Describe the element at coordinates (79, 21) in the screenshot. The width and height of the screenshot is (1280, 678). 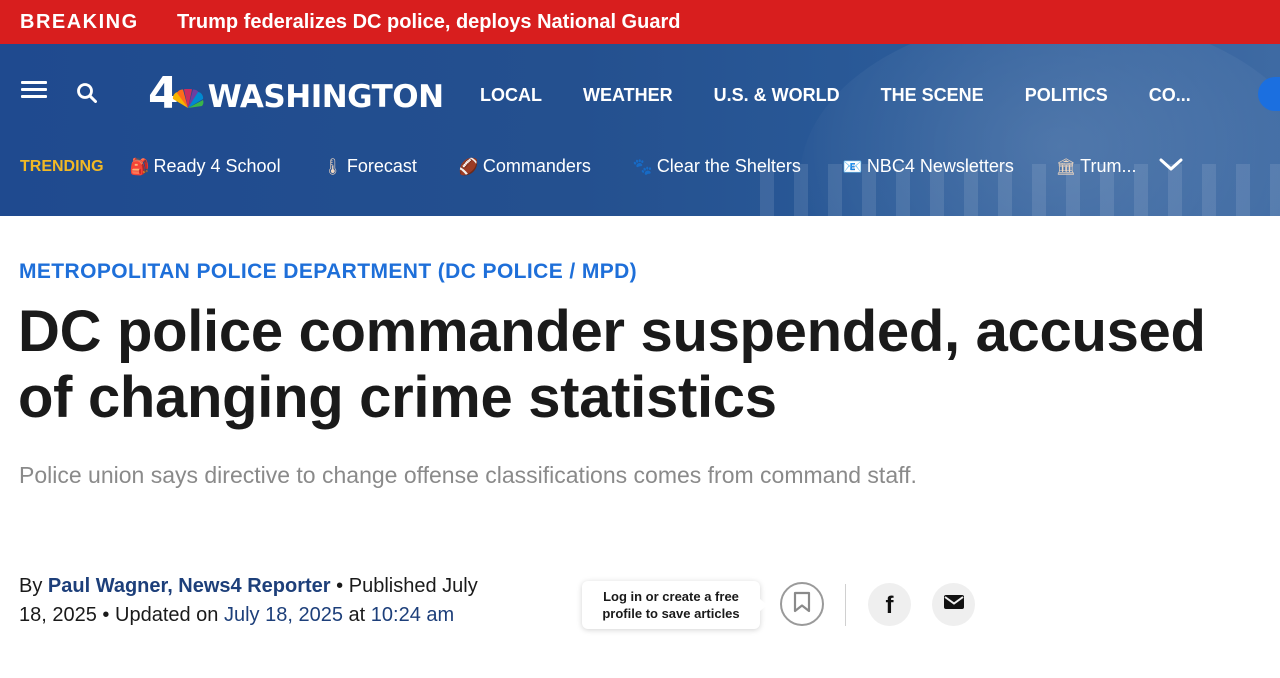
I see `breaking-tag: BREAKING` at that location.